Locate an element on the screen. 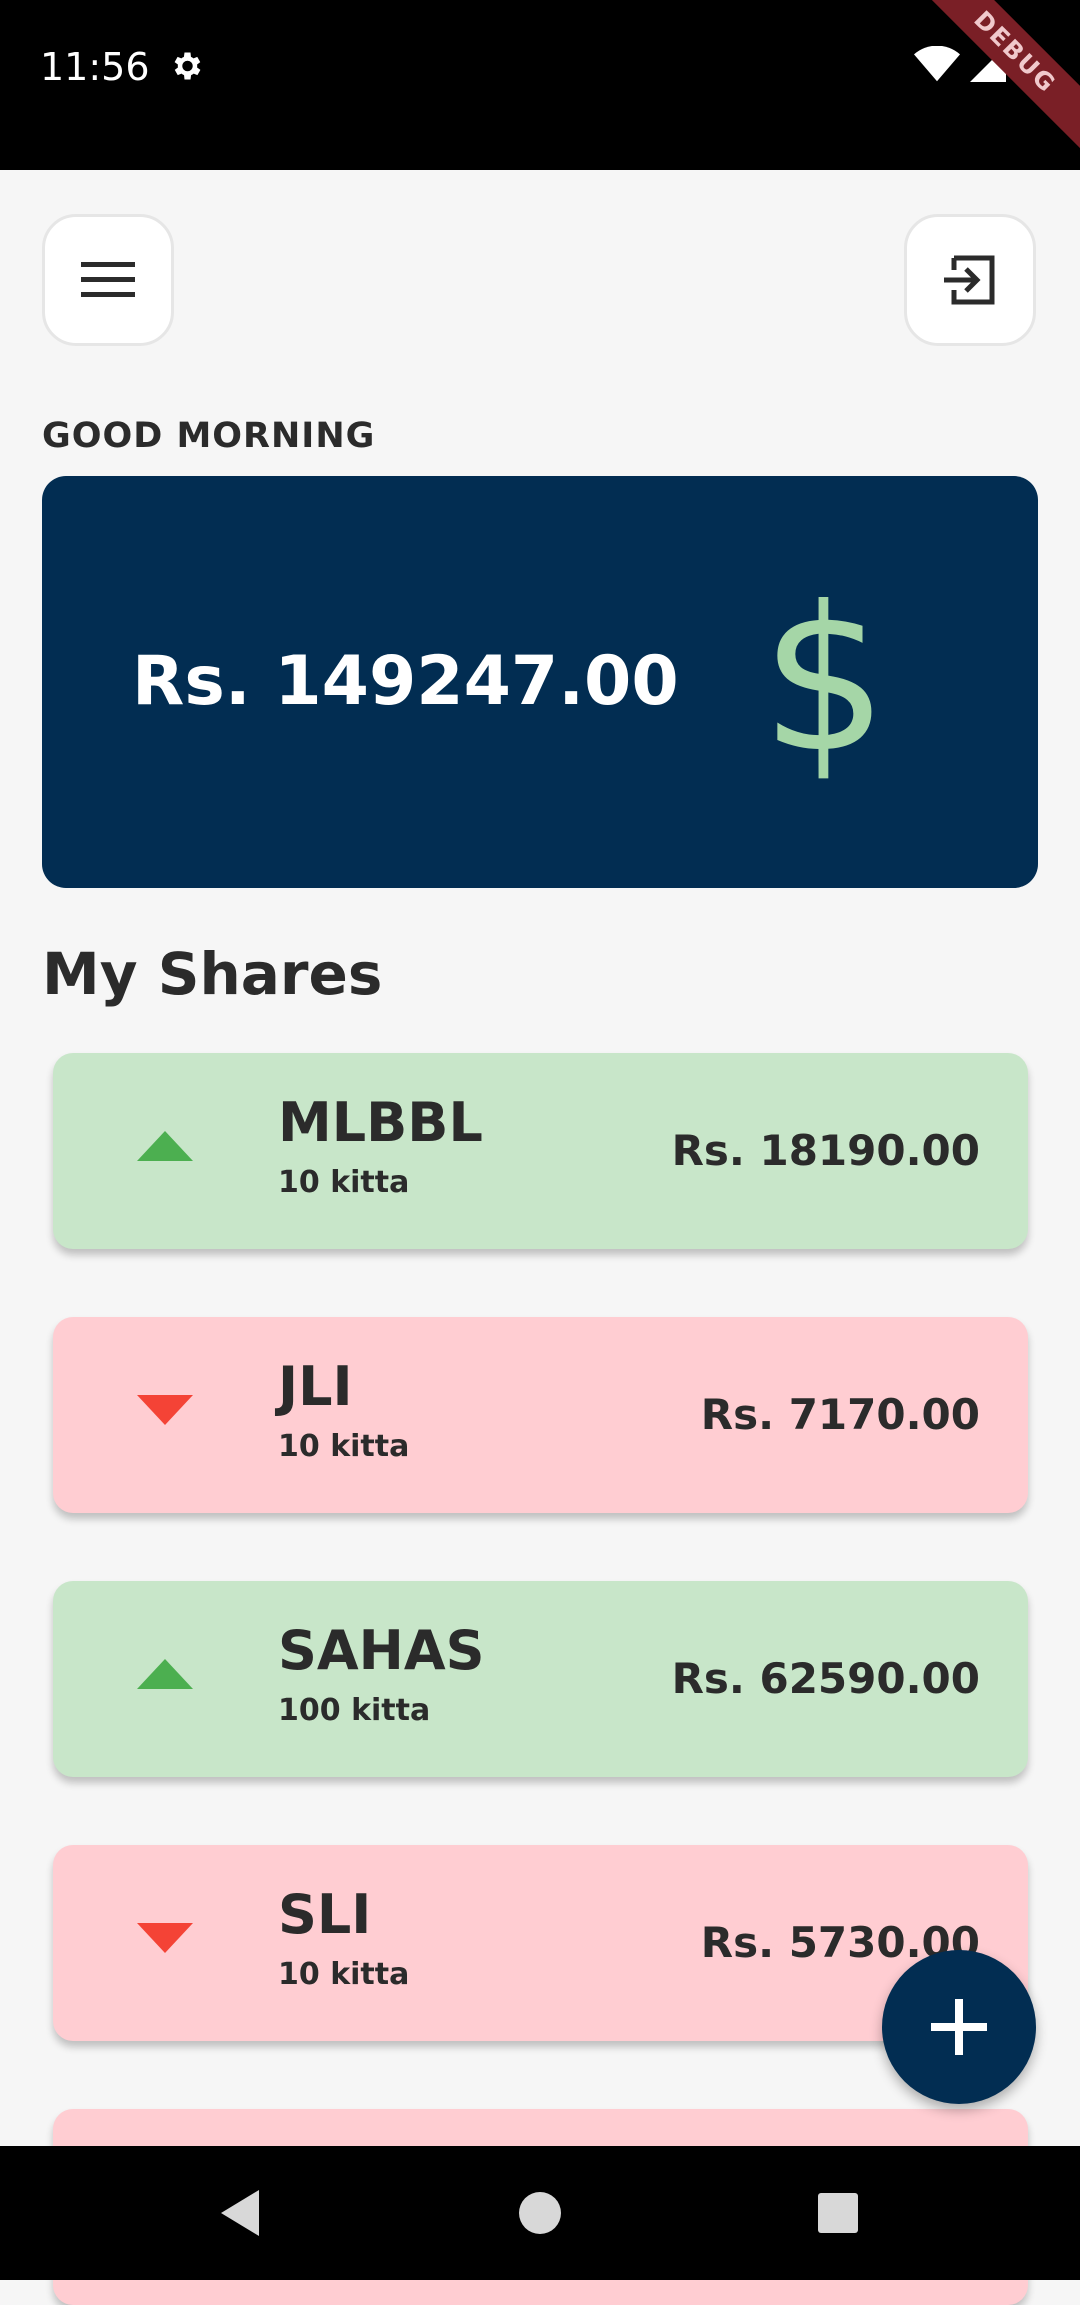  menu-icon is located at coordinates (108, 279).